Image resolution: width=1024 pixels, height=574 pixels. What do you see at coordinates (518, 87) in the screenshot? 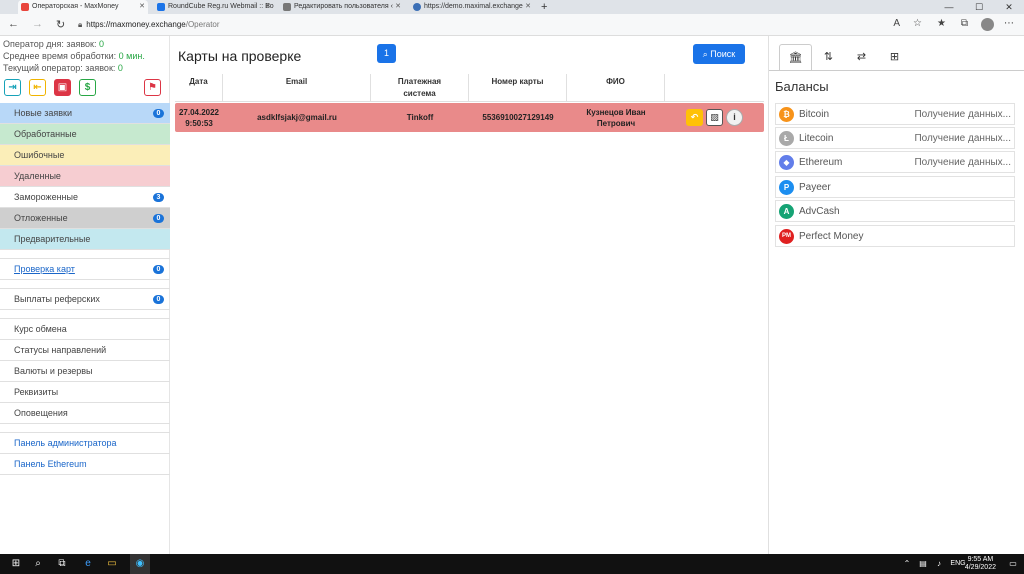
I see `column-header-card-number: Номер карты` at bounding box center [518, 87].